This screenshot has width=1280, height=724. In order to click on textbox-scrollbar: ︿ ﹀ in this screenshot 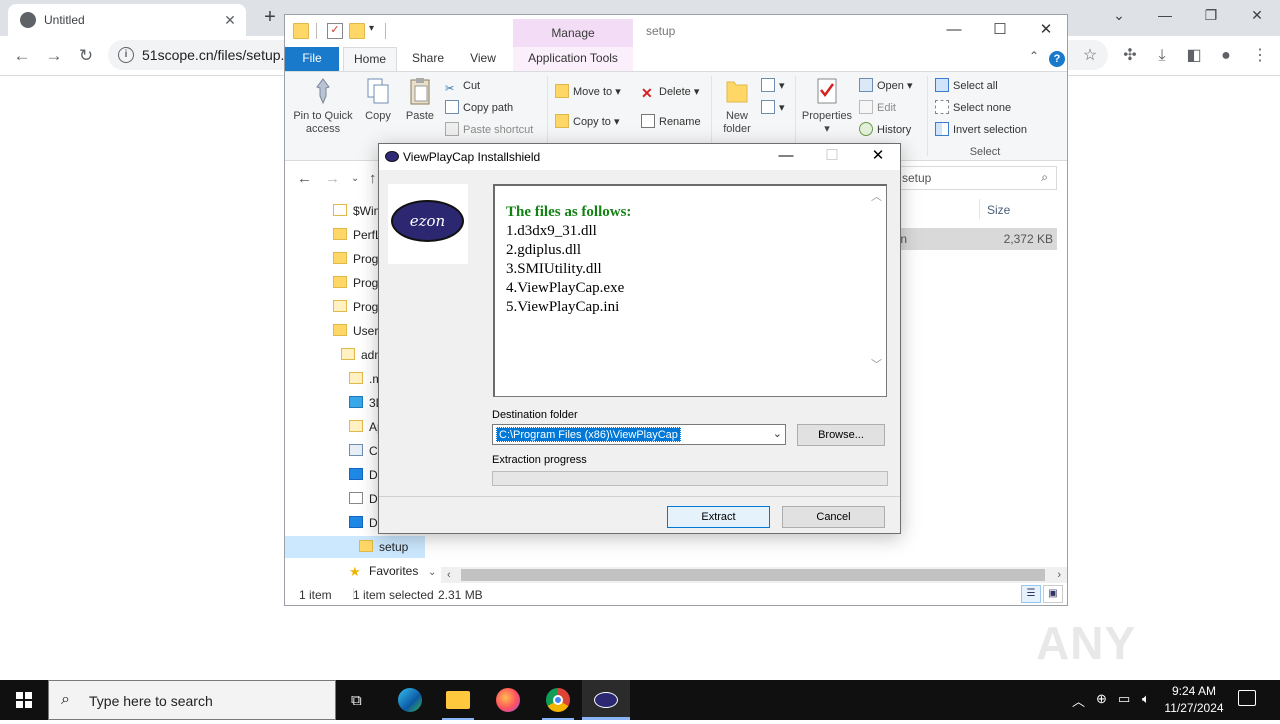, I will do `click(877, 290)`.